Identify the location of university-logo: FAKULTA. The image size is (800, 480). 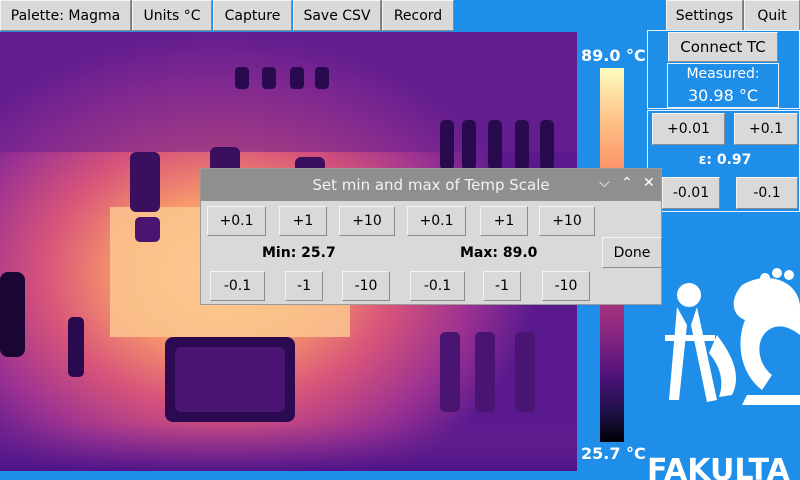
(723, 347).